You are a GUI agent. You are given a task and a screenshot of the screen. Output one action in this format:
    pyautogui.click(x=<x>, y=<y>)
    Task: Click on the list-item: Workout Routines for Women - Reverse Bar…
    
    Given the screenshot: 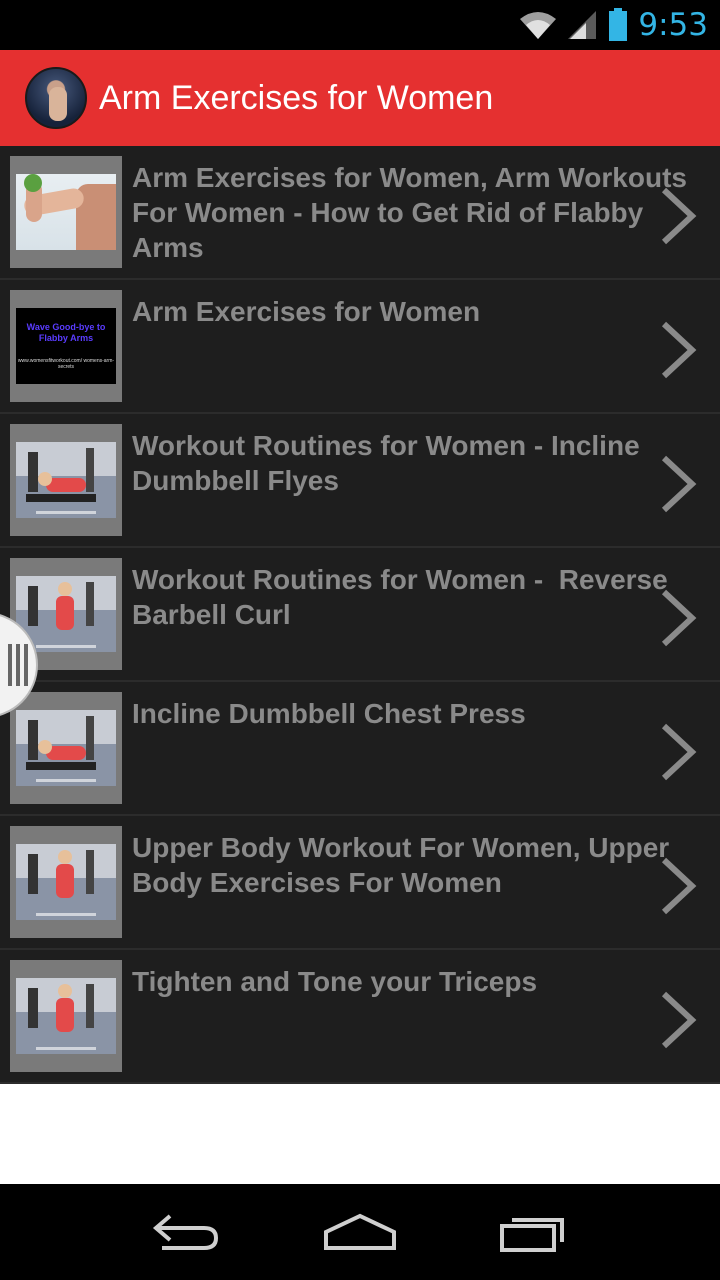 What is the action you would take?
    pyautogui.click(x=360, y=615)
    